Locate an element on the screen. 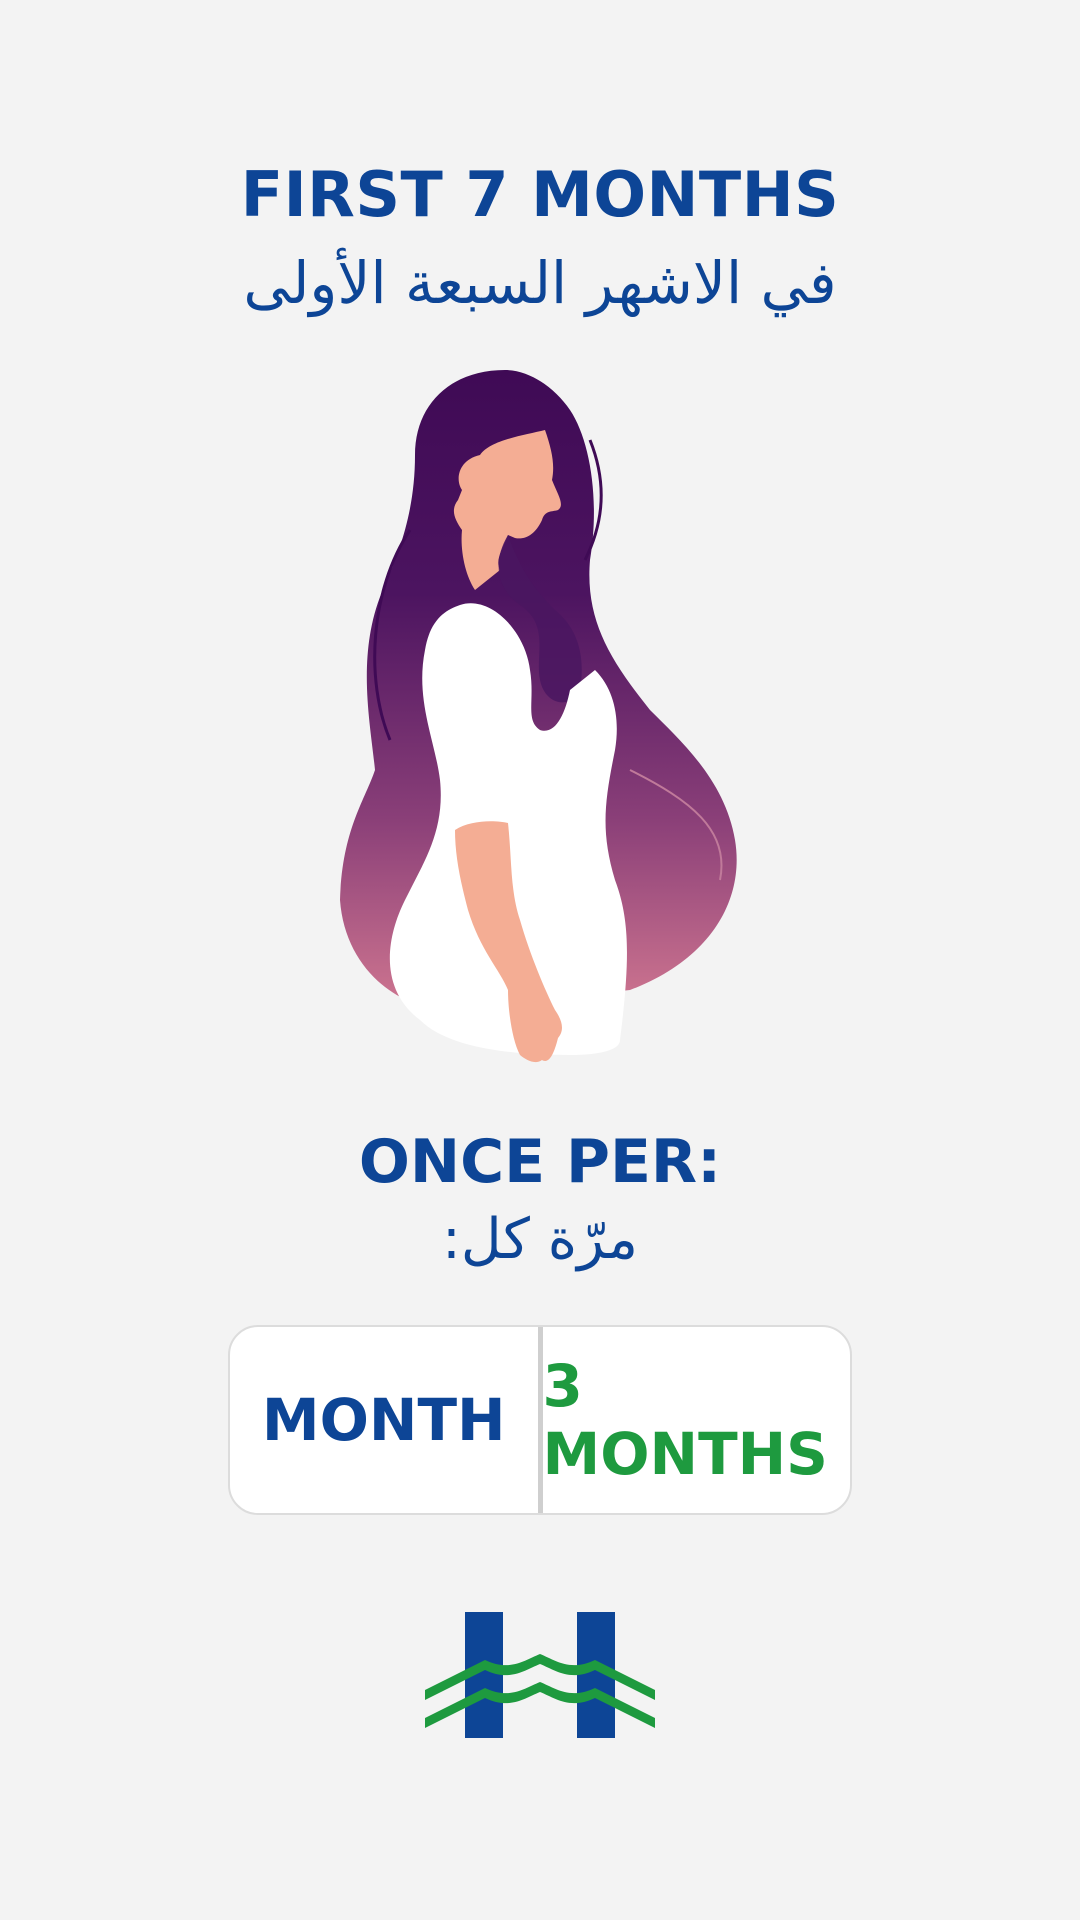 This screenshot has width=1080, height=1920. hospital-h-logo-icon is located at coordinates (540, 1675).